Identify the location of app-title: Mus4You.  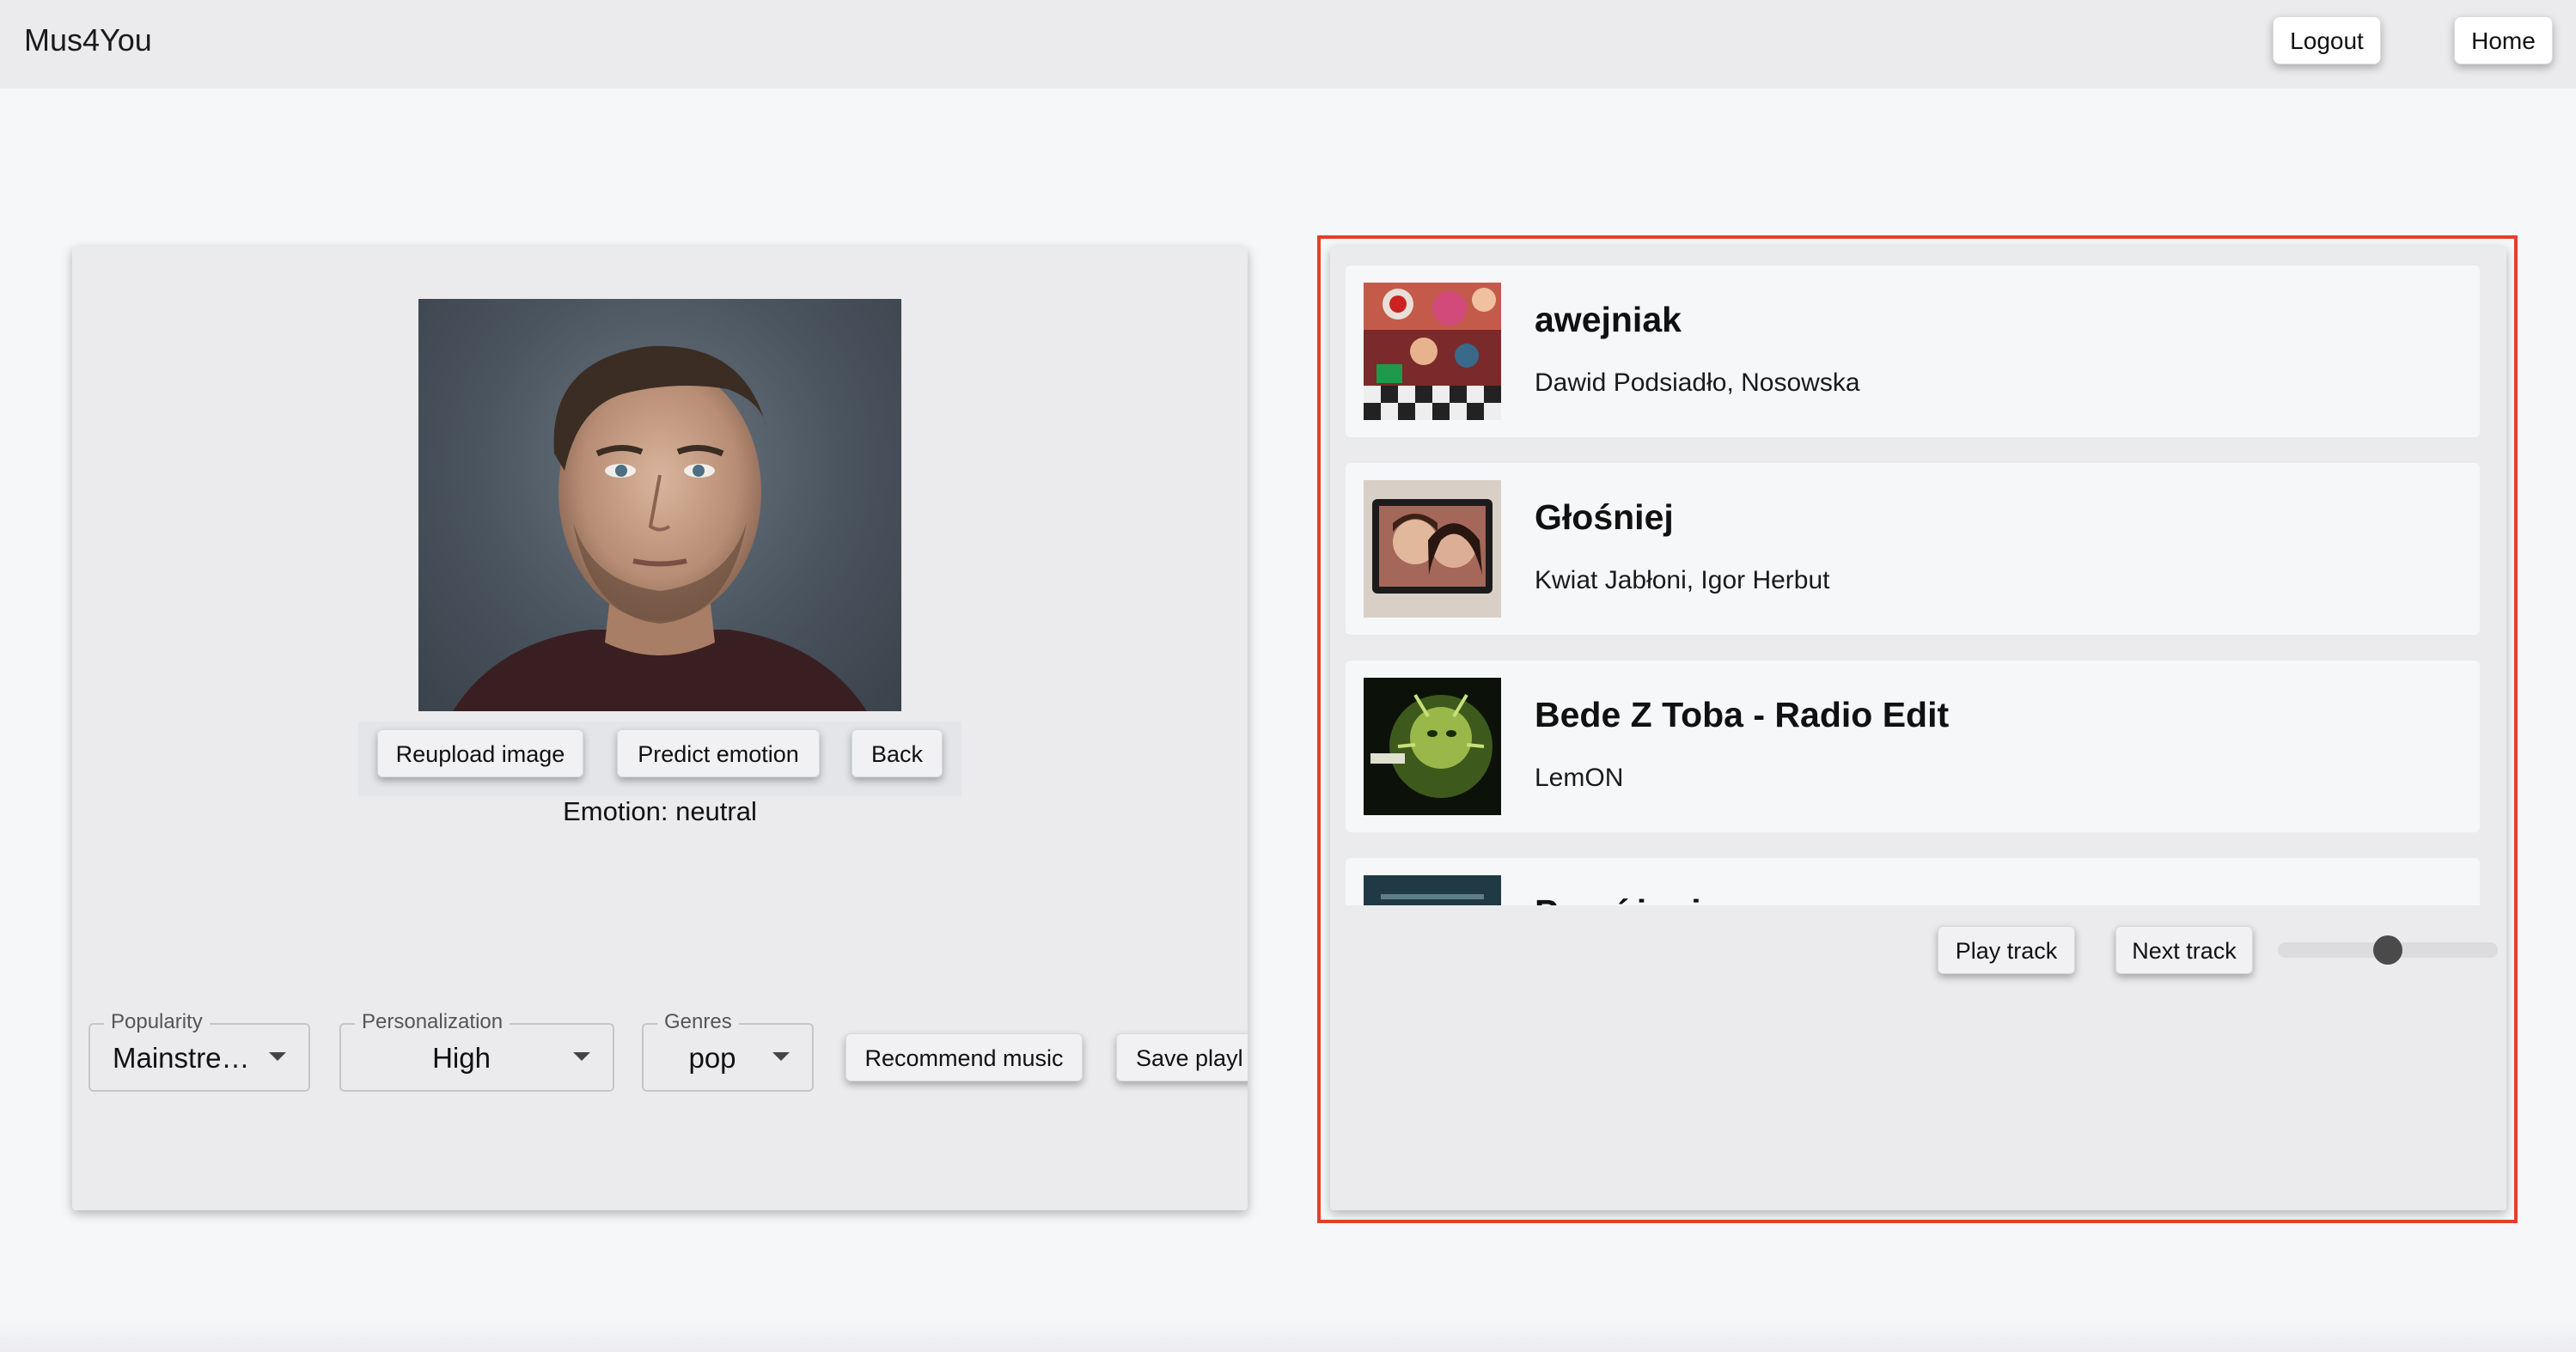
(88, 40).